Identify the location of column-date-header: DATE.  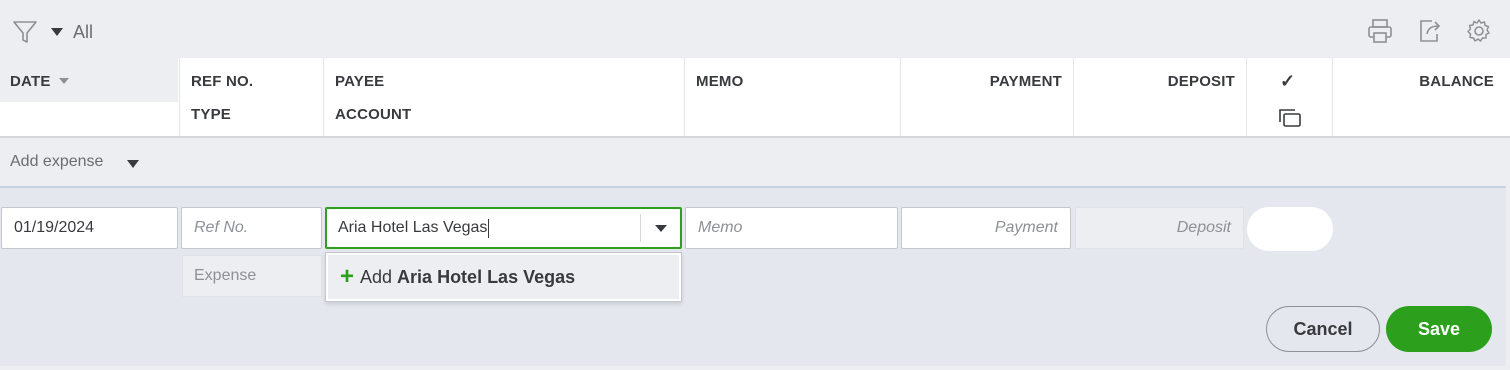
(30, 81).